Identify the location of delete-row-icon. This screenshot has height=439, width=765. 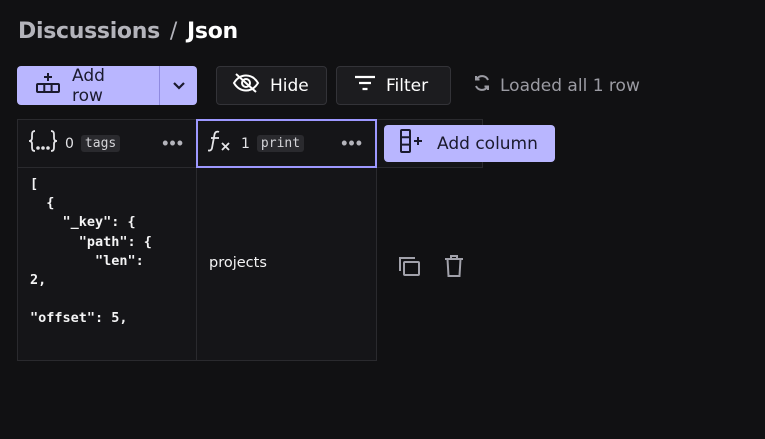
(454, 266).